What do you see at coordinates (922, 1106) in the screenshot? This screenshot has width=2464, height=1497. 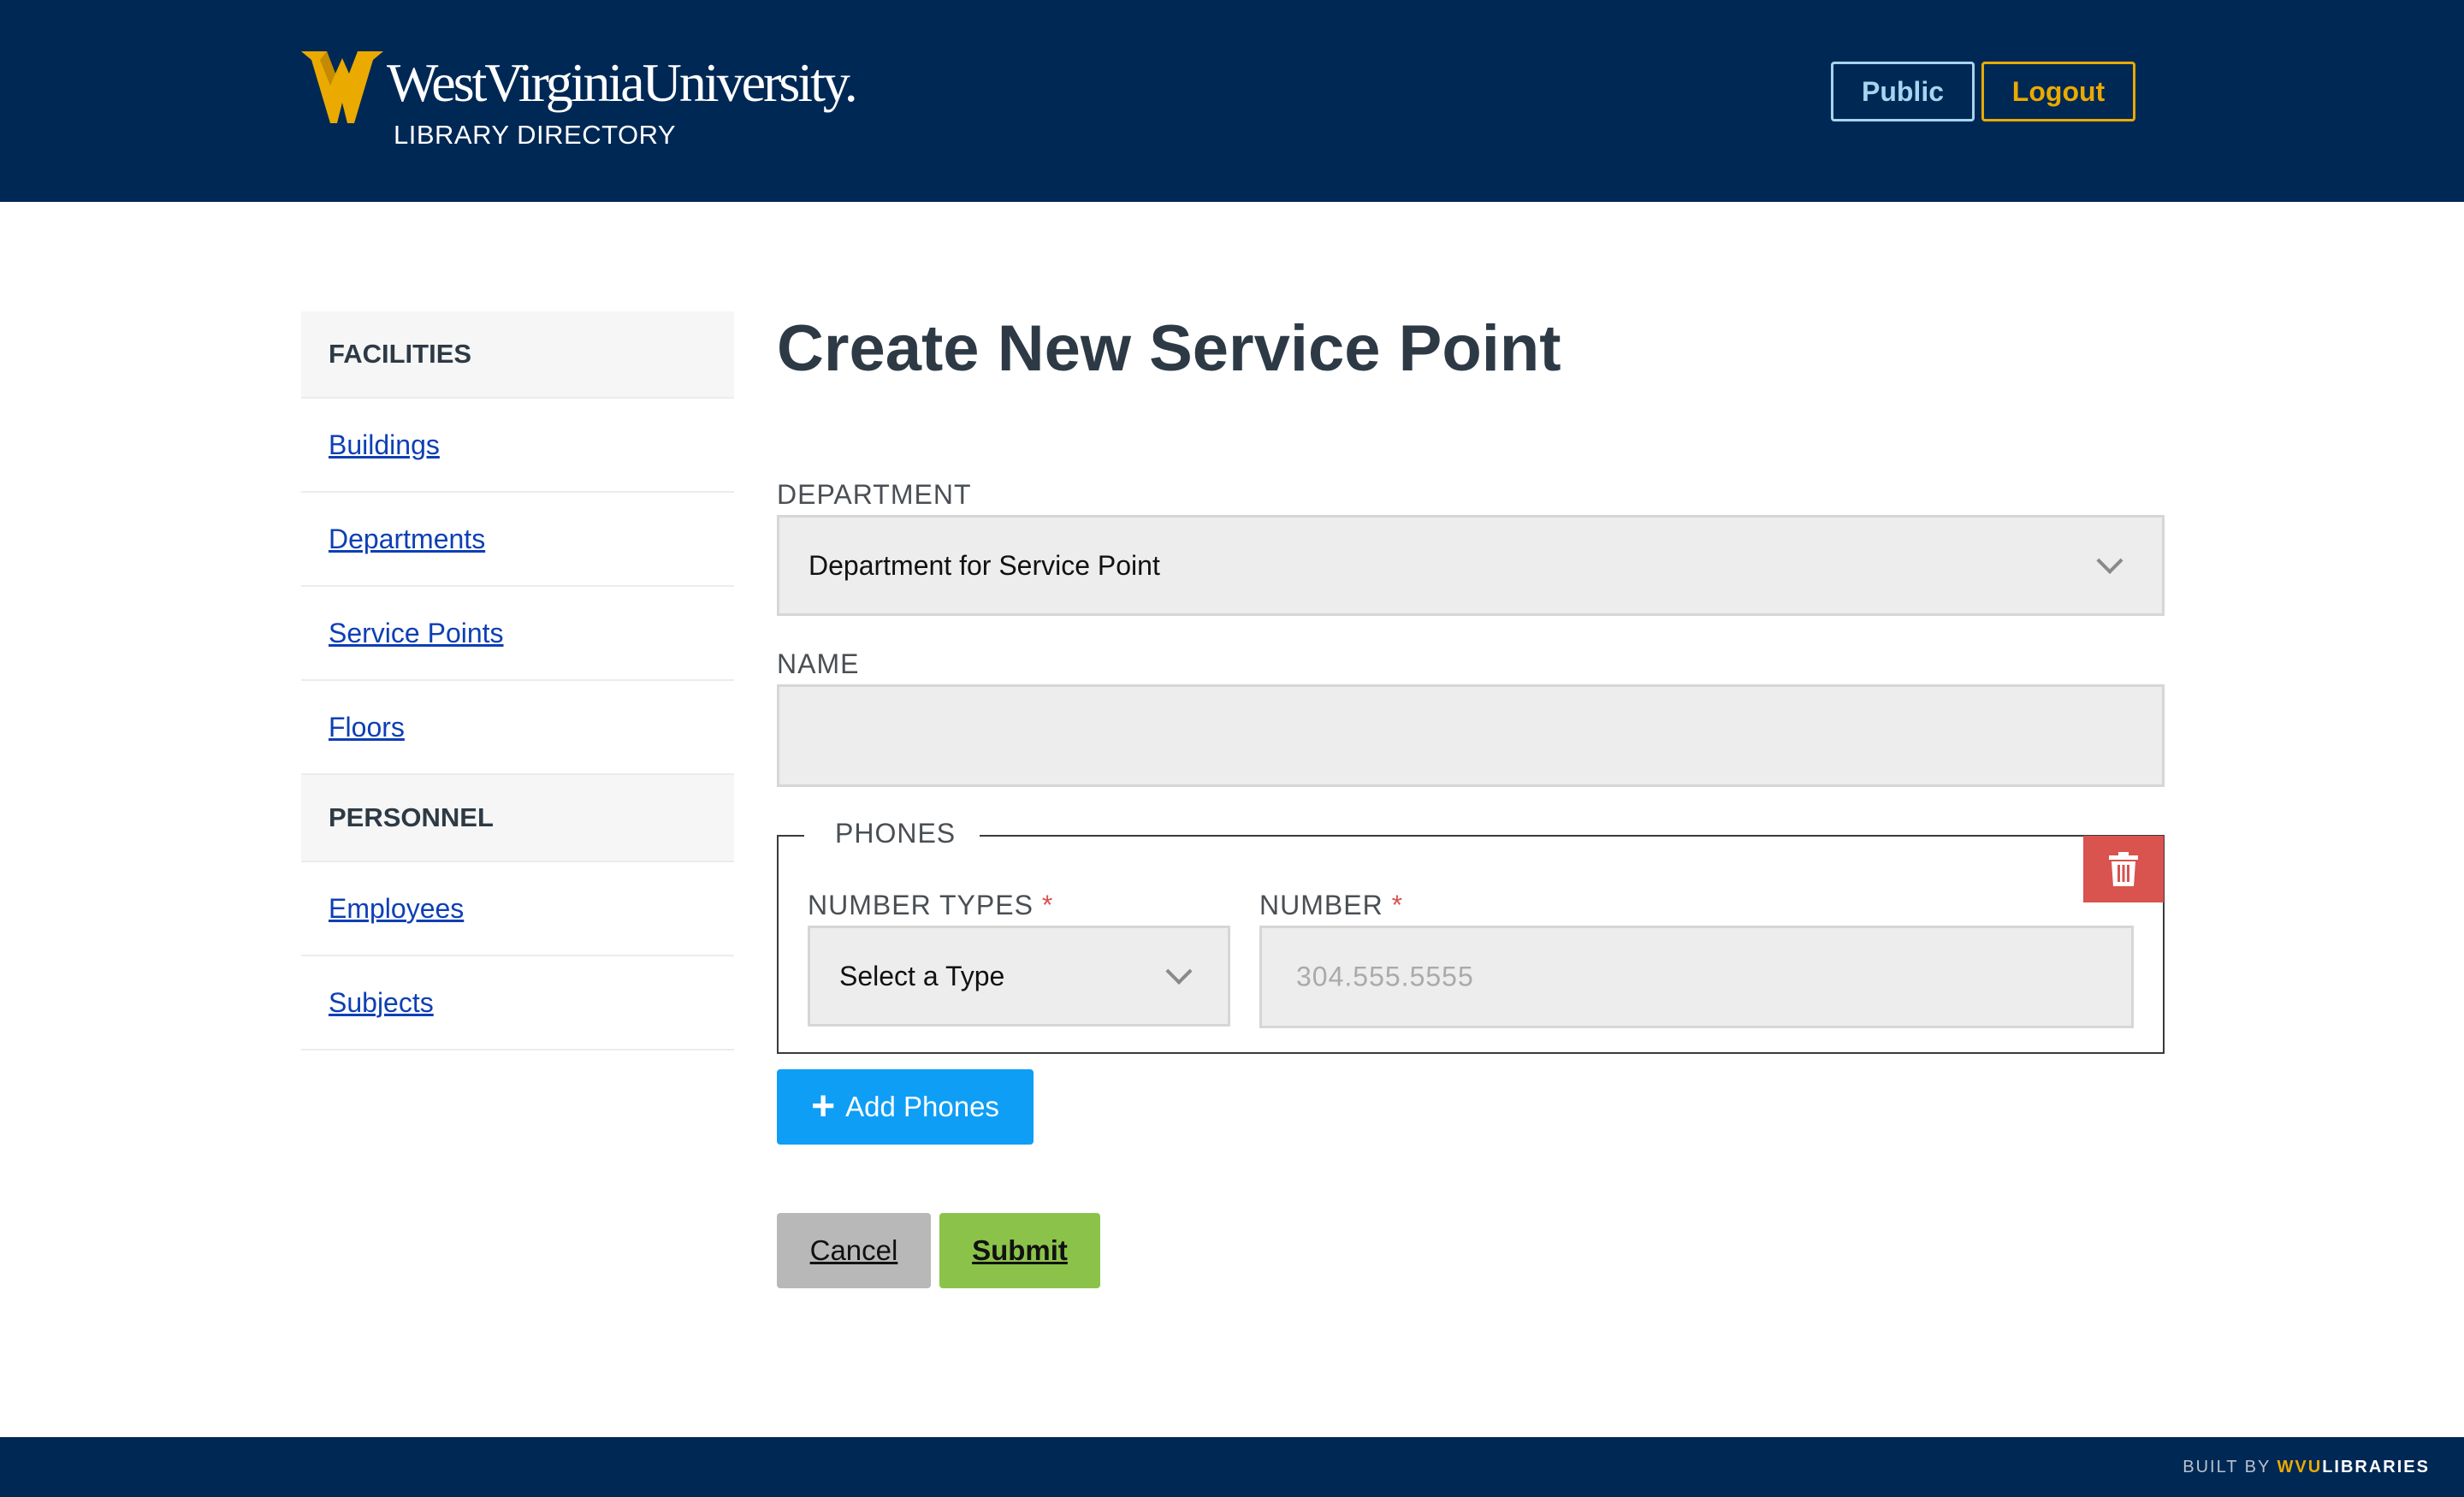 I see `add-phones-label: Add Phones` at bounding box center [922, 1106].